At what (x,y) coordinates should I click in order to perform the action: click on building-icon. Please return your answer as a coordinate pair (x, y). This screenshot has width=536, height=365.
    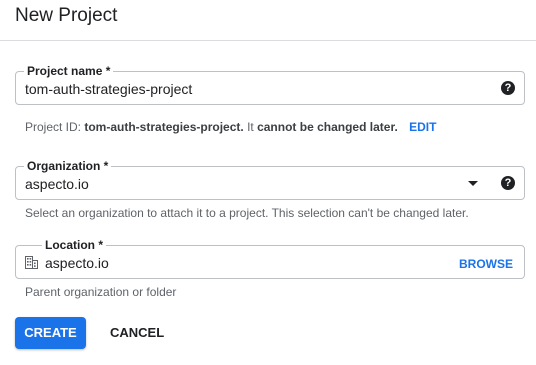
    Looking at the image, I should click on (31, 262).